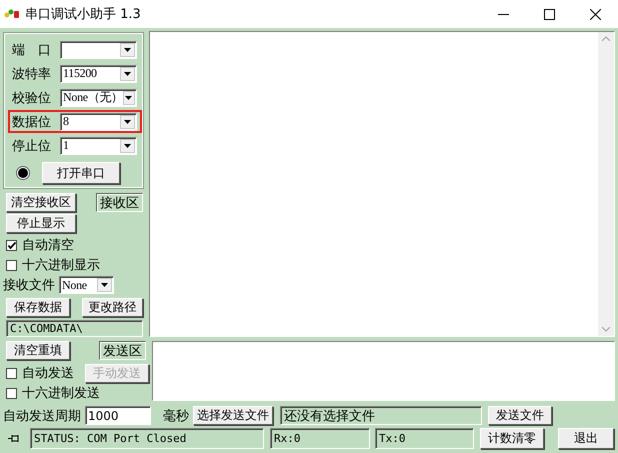  What do you see at coordinates (41, 202) in the screenshot?
I see `clear-receive-button: 清空接收区` at bounding box center [41, 202].